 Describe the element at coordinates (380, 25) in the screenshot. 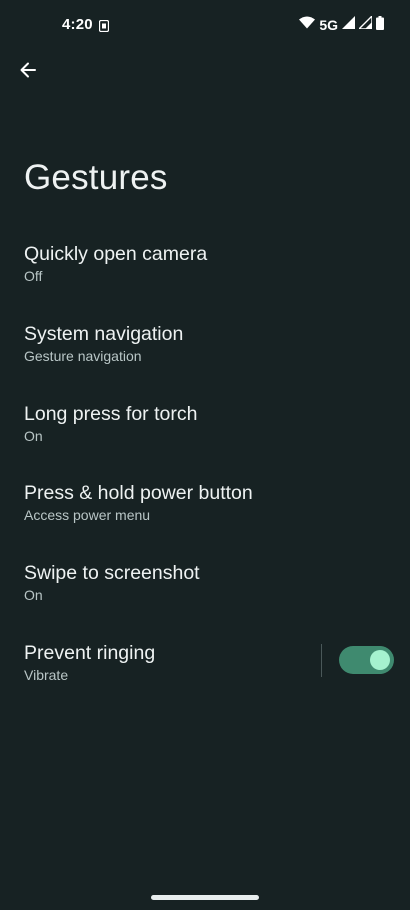

I see `battery-icon` at that location.